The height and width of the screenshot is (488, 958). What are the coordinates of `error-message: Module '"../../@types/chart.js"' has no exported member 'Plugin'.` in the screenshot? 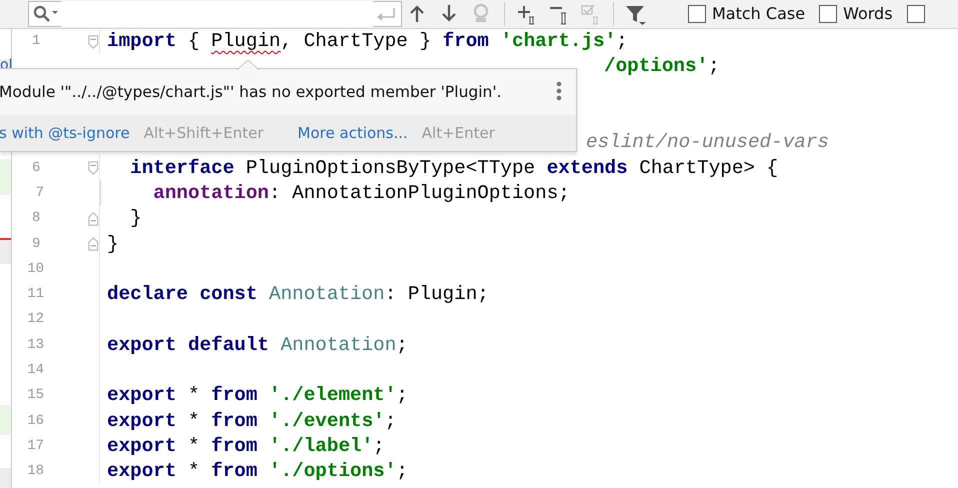 It's located at (251, 92).